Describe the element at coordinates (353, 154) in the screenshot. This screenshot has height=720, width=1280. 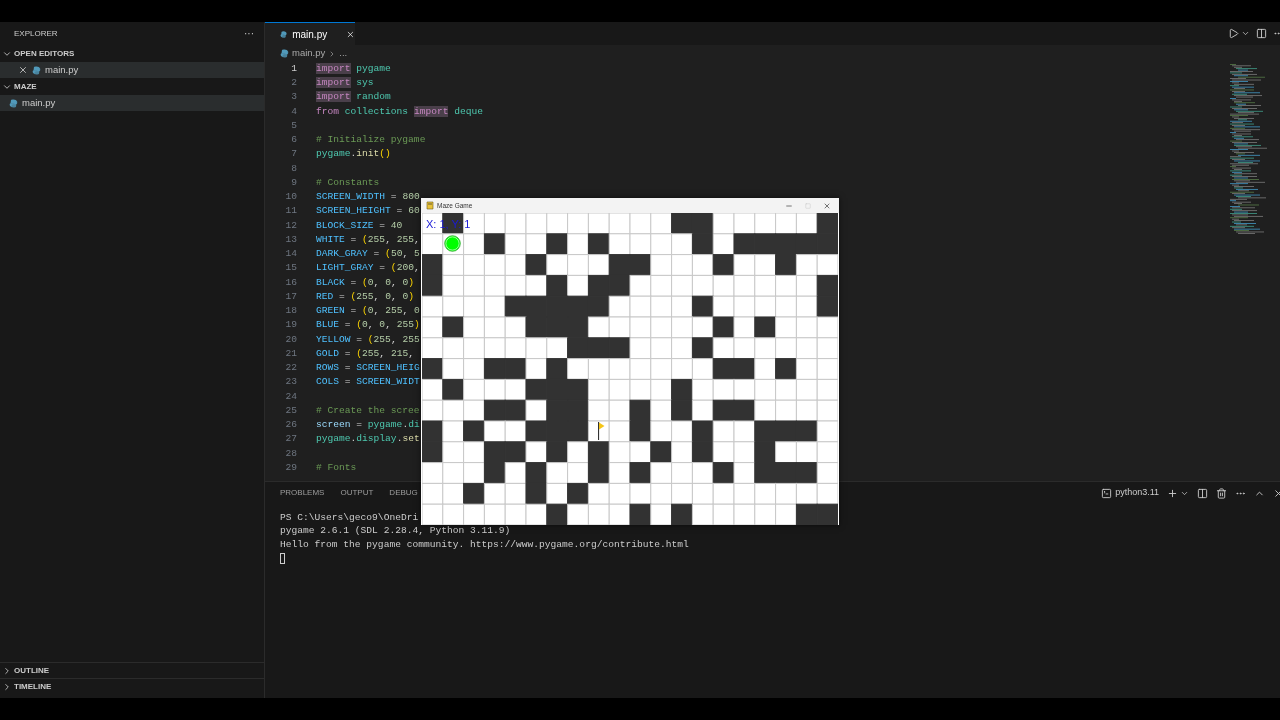
I see `code-line: pygame.init()` at that location.